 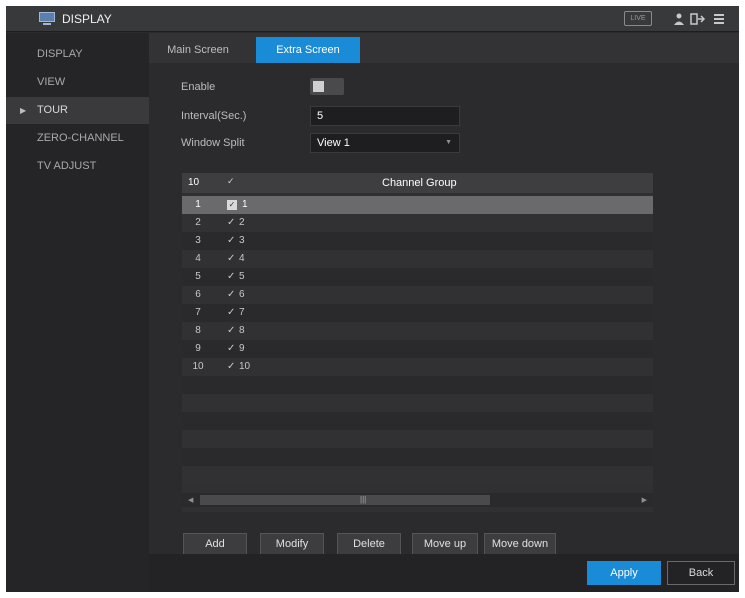 What do you see at coordinates (87, 19) in the screenshot?
I see `window-title: DISPLAY` at bounding box center [87, 19].